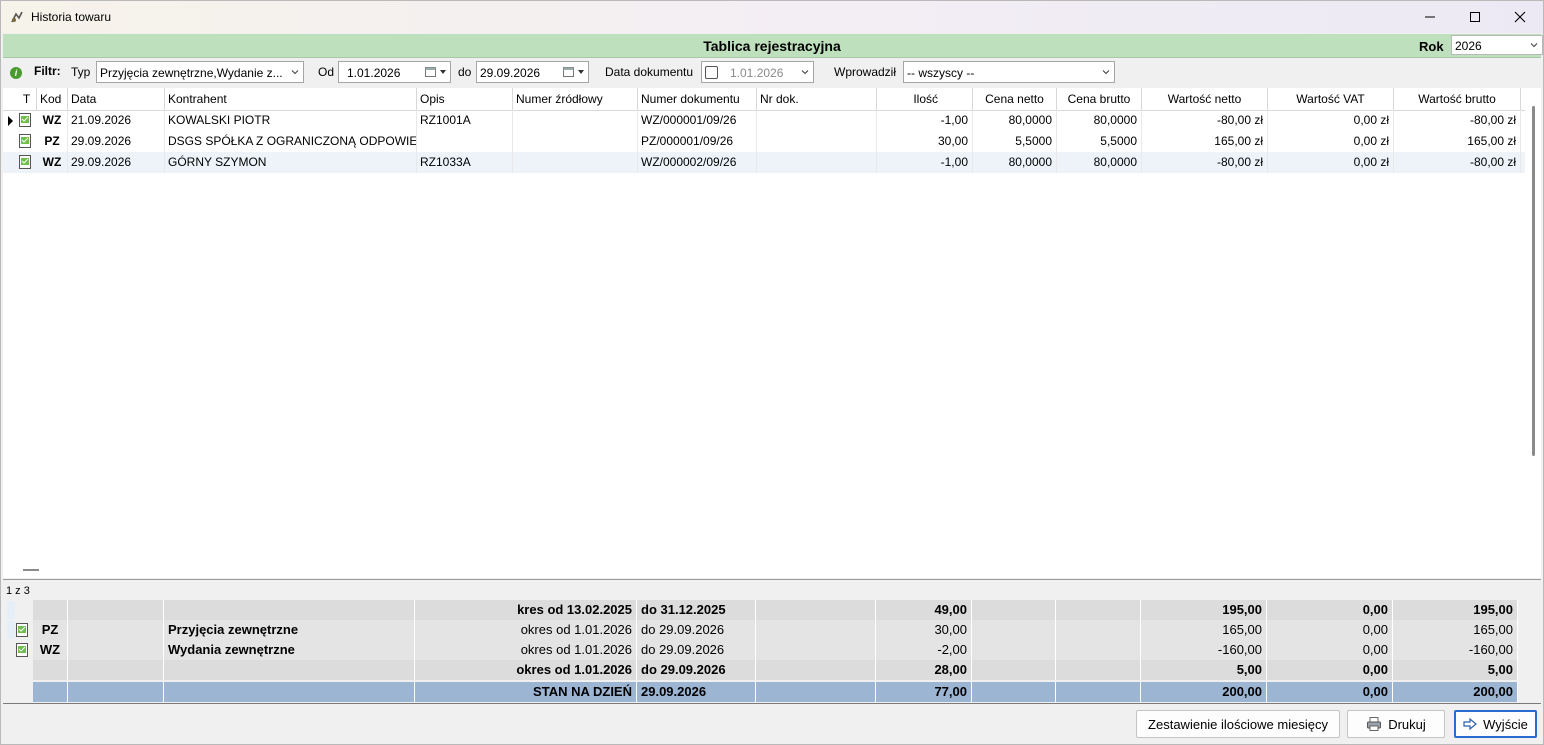 The height and width of the screenshot is (745, 1544). Describe the element at coordinates (27, 99) in the screenshot. I see `col-header-t: T` at that location.